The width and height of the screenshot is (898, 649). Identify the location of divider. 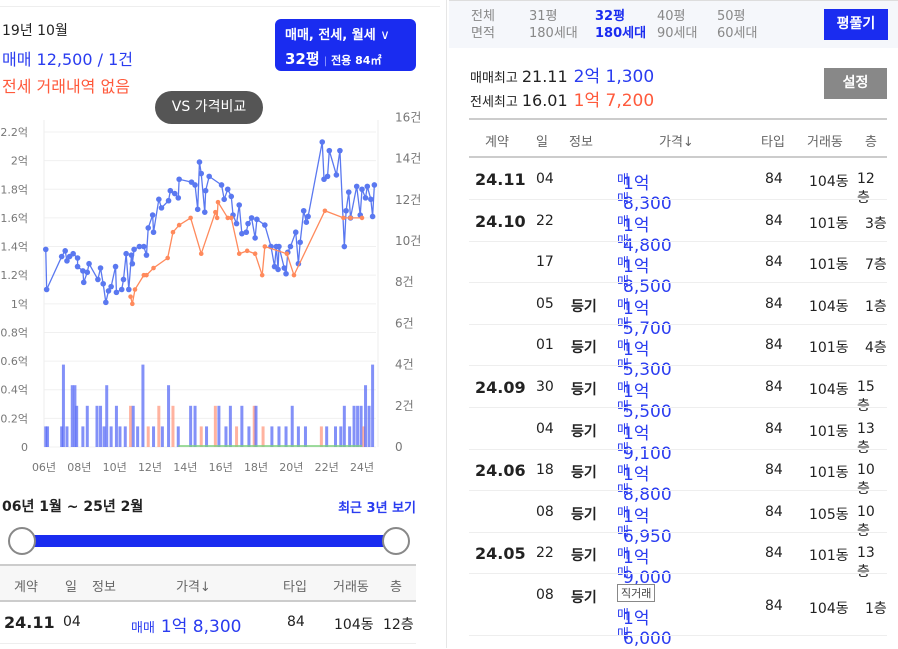
(220, 6).